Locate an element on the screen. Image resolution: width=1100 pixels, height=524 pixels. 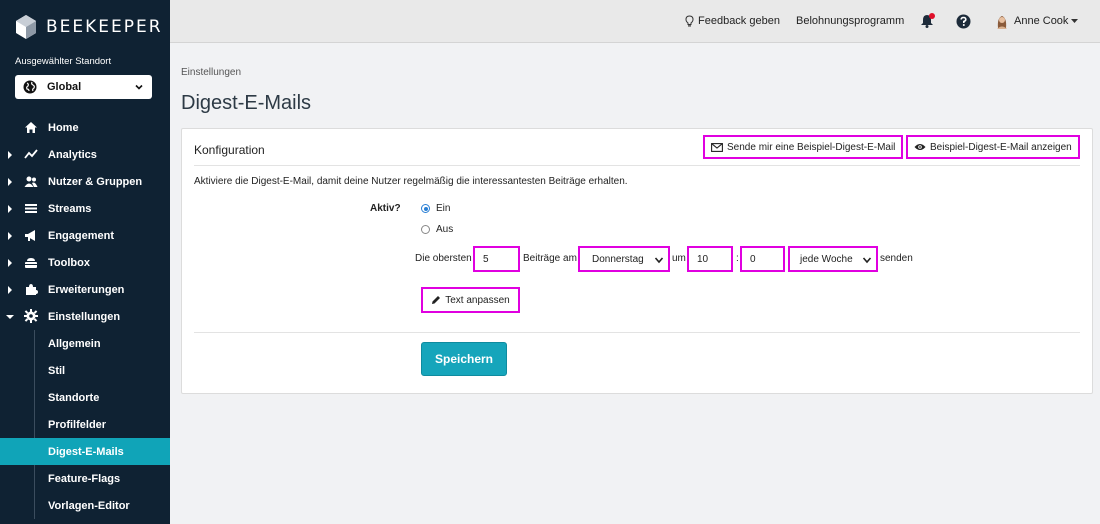
sidebar-subitem-template-editor: Vorlagen-Editor is located at coordinates (85, 505).